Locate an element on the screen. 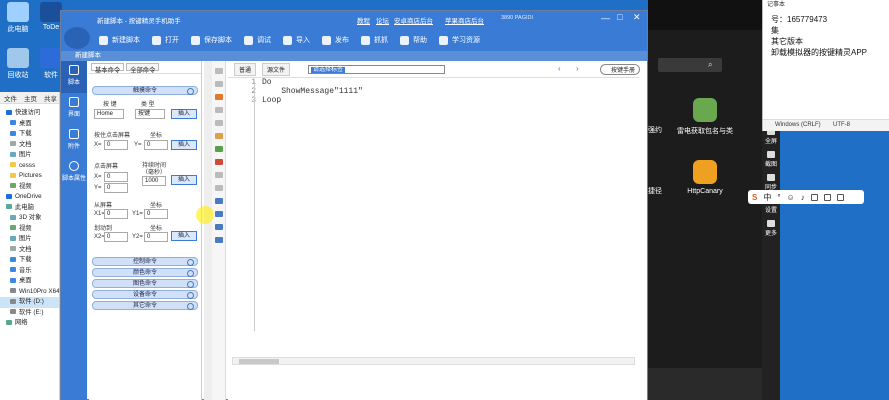 The height and width of the screenshot is (400, 889). manual-button: 按键手册 is located at coordinates (620, 69).